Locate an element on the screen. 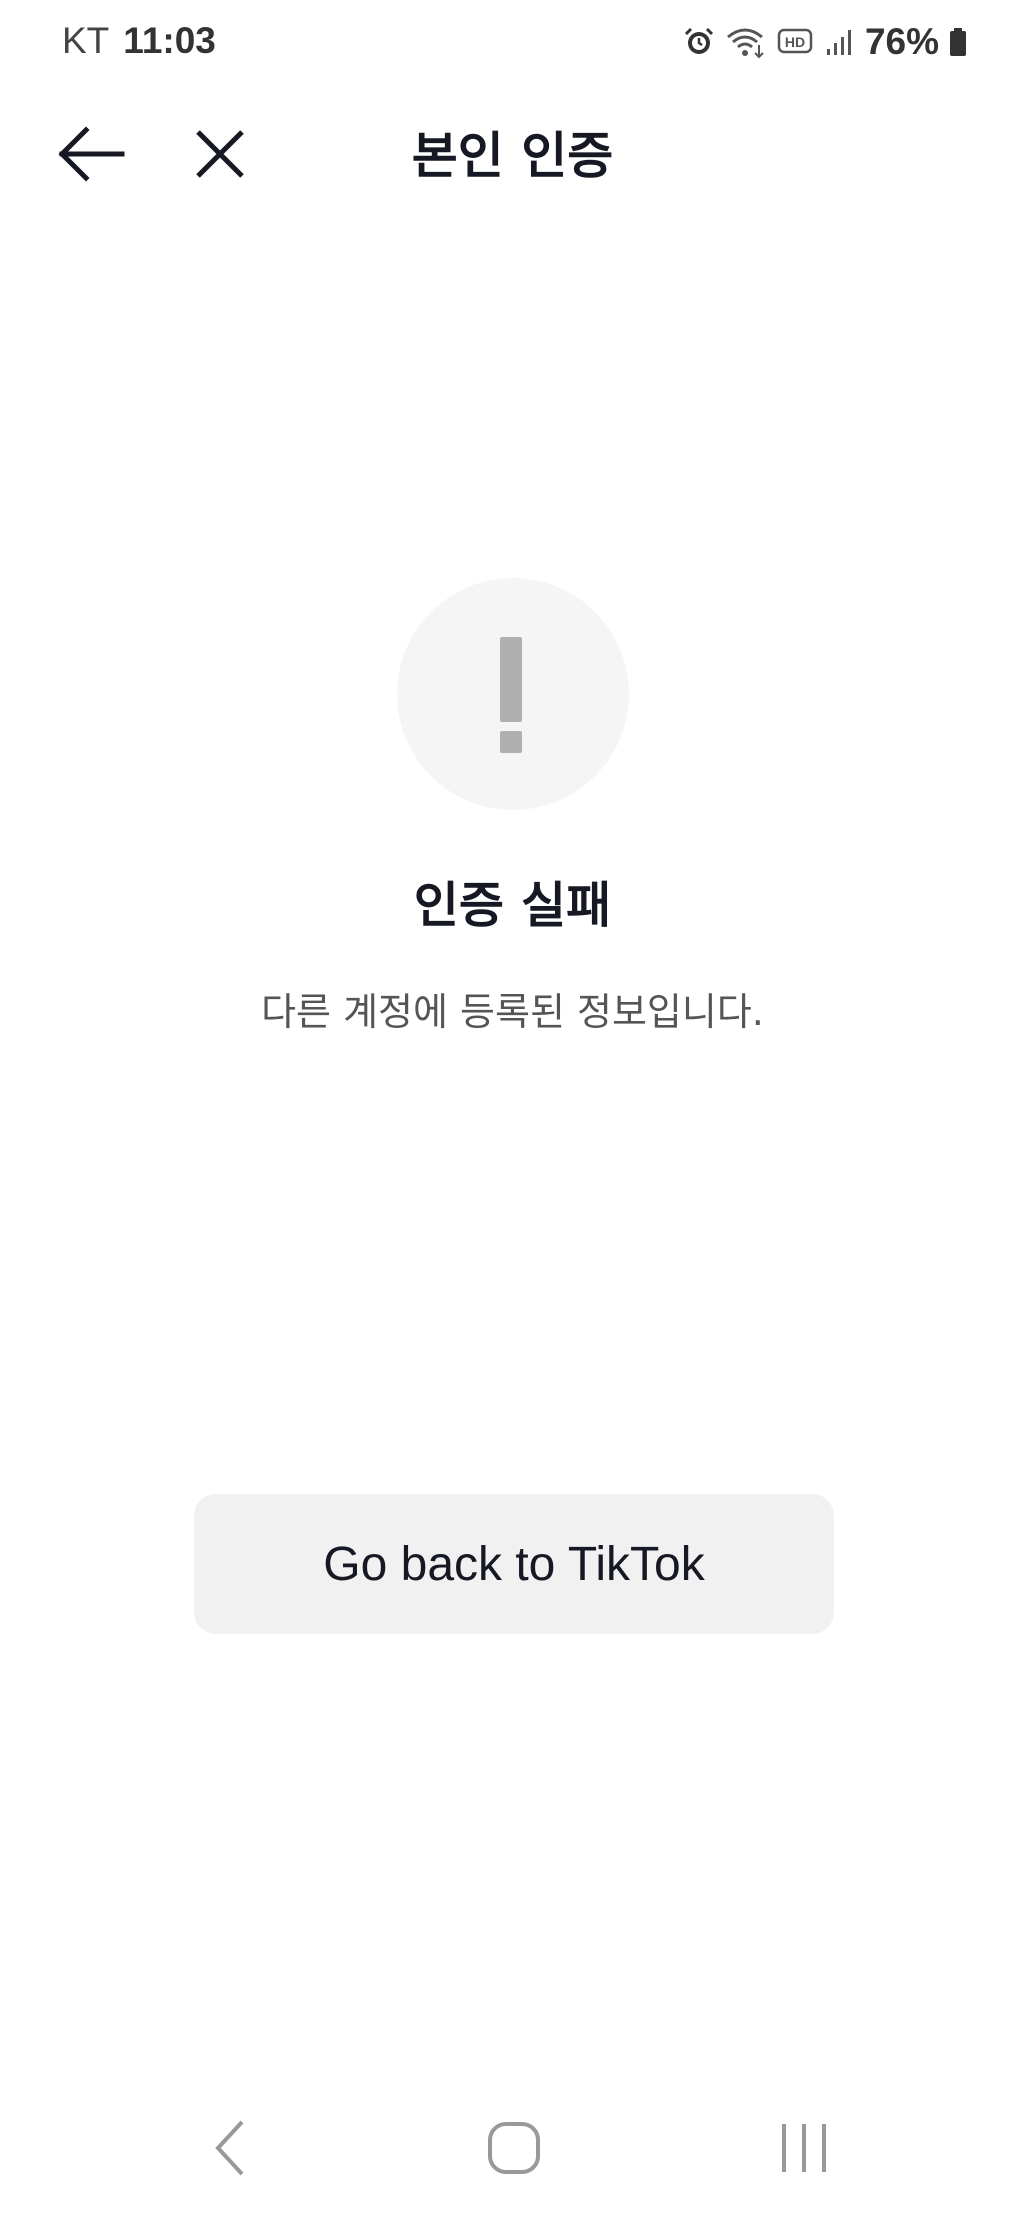 Image resolution: width=1025 pixels, height=2221 pixels. status-icons: HD 76% is located at coordinates (825, 42).